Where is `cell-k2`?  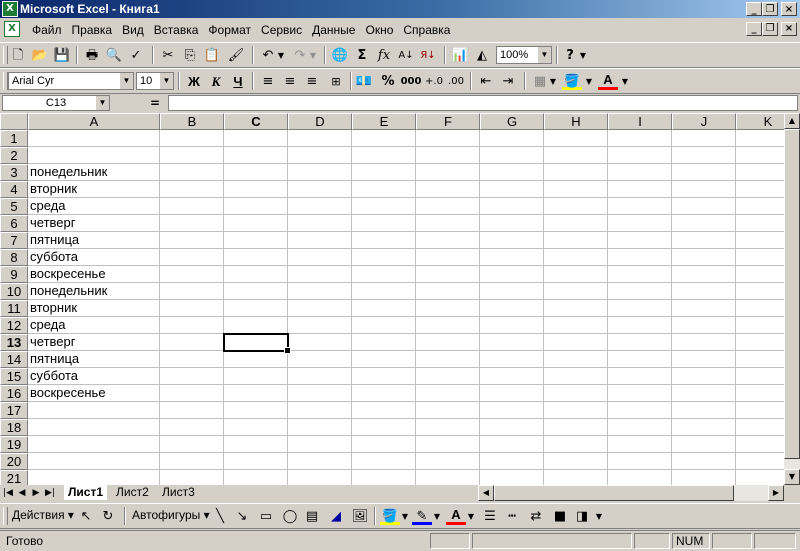
cell-k2 is located at coordinates (760, 155).